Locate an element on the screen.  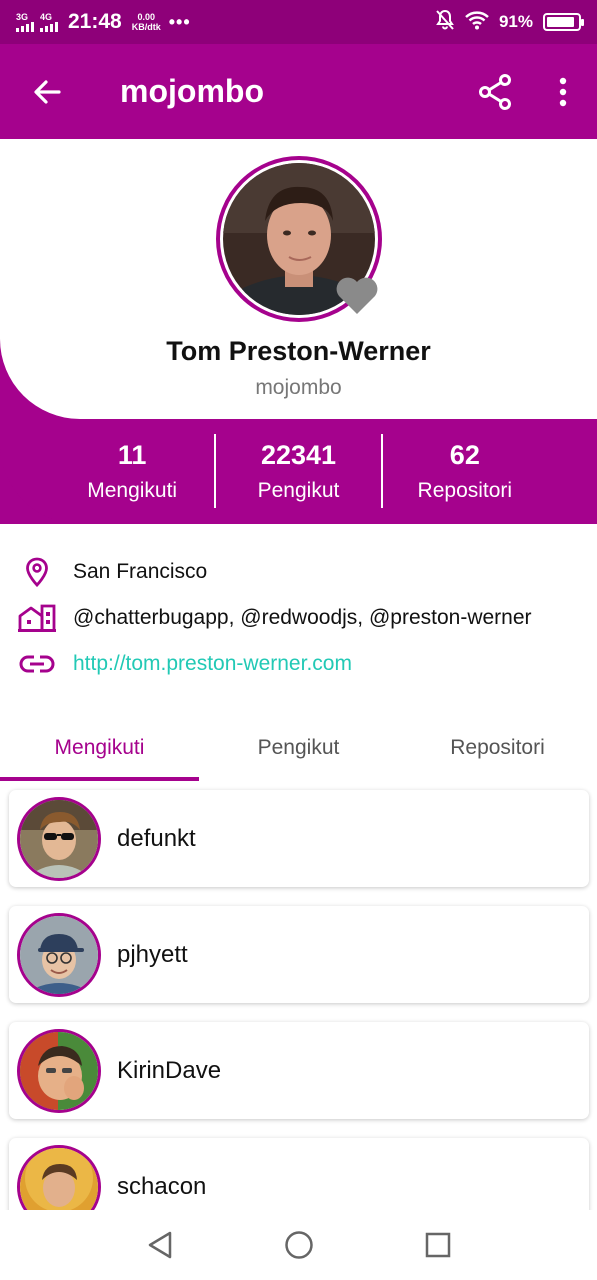
signal-3g-icon: 3G is located at coordinates (25, 22).